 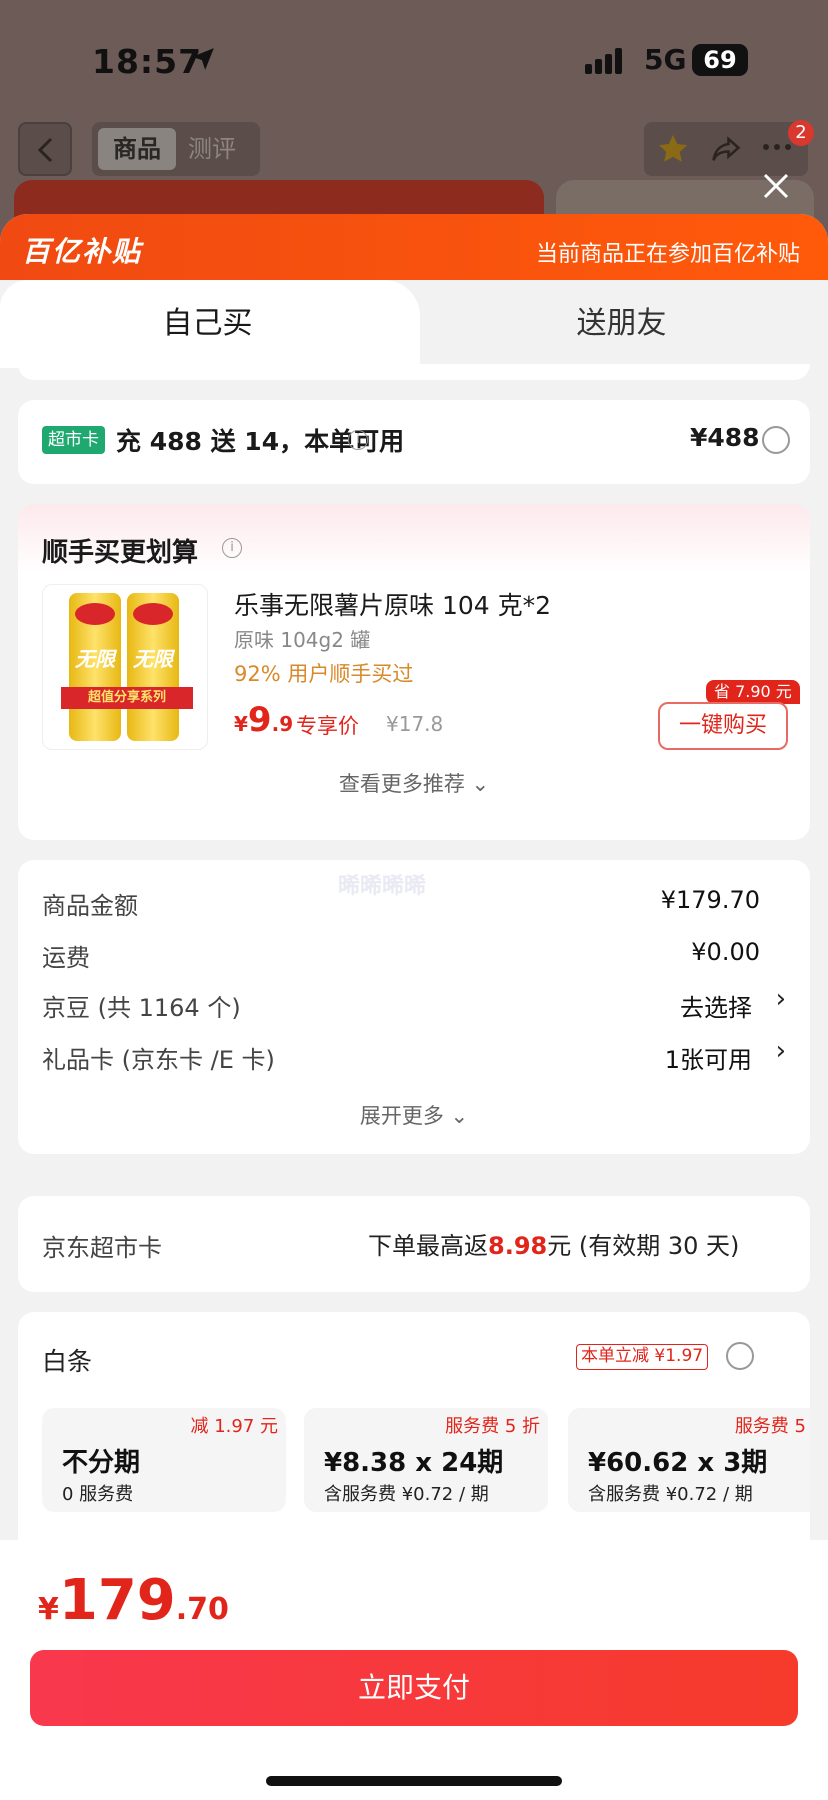 I want to click on expand-more-link: 展开更多 ⌄, so click(x=414, y=1115).